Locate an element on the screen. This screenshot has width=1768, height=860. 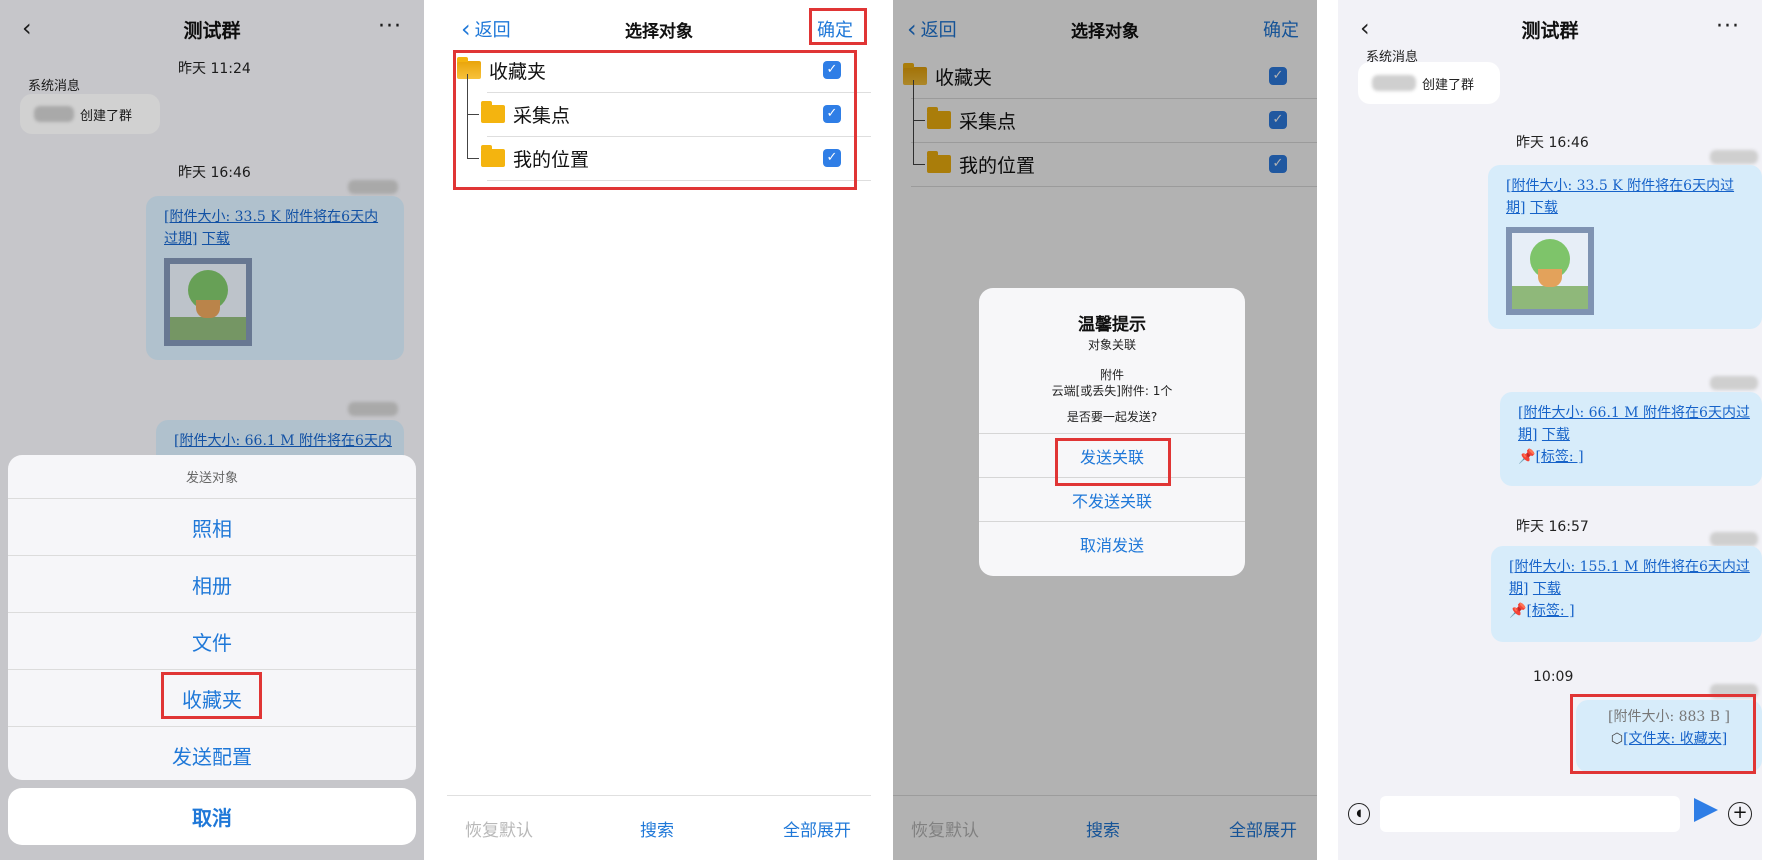
timestamp: 昨天 16:57 is located at coordinates (1552, 527).